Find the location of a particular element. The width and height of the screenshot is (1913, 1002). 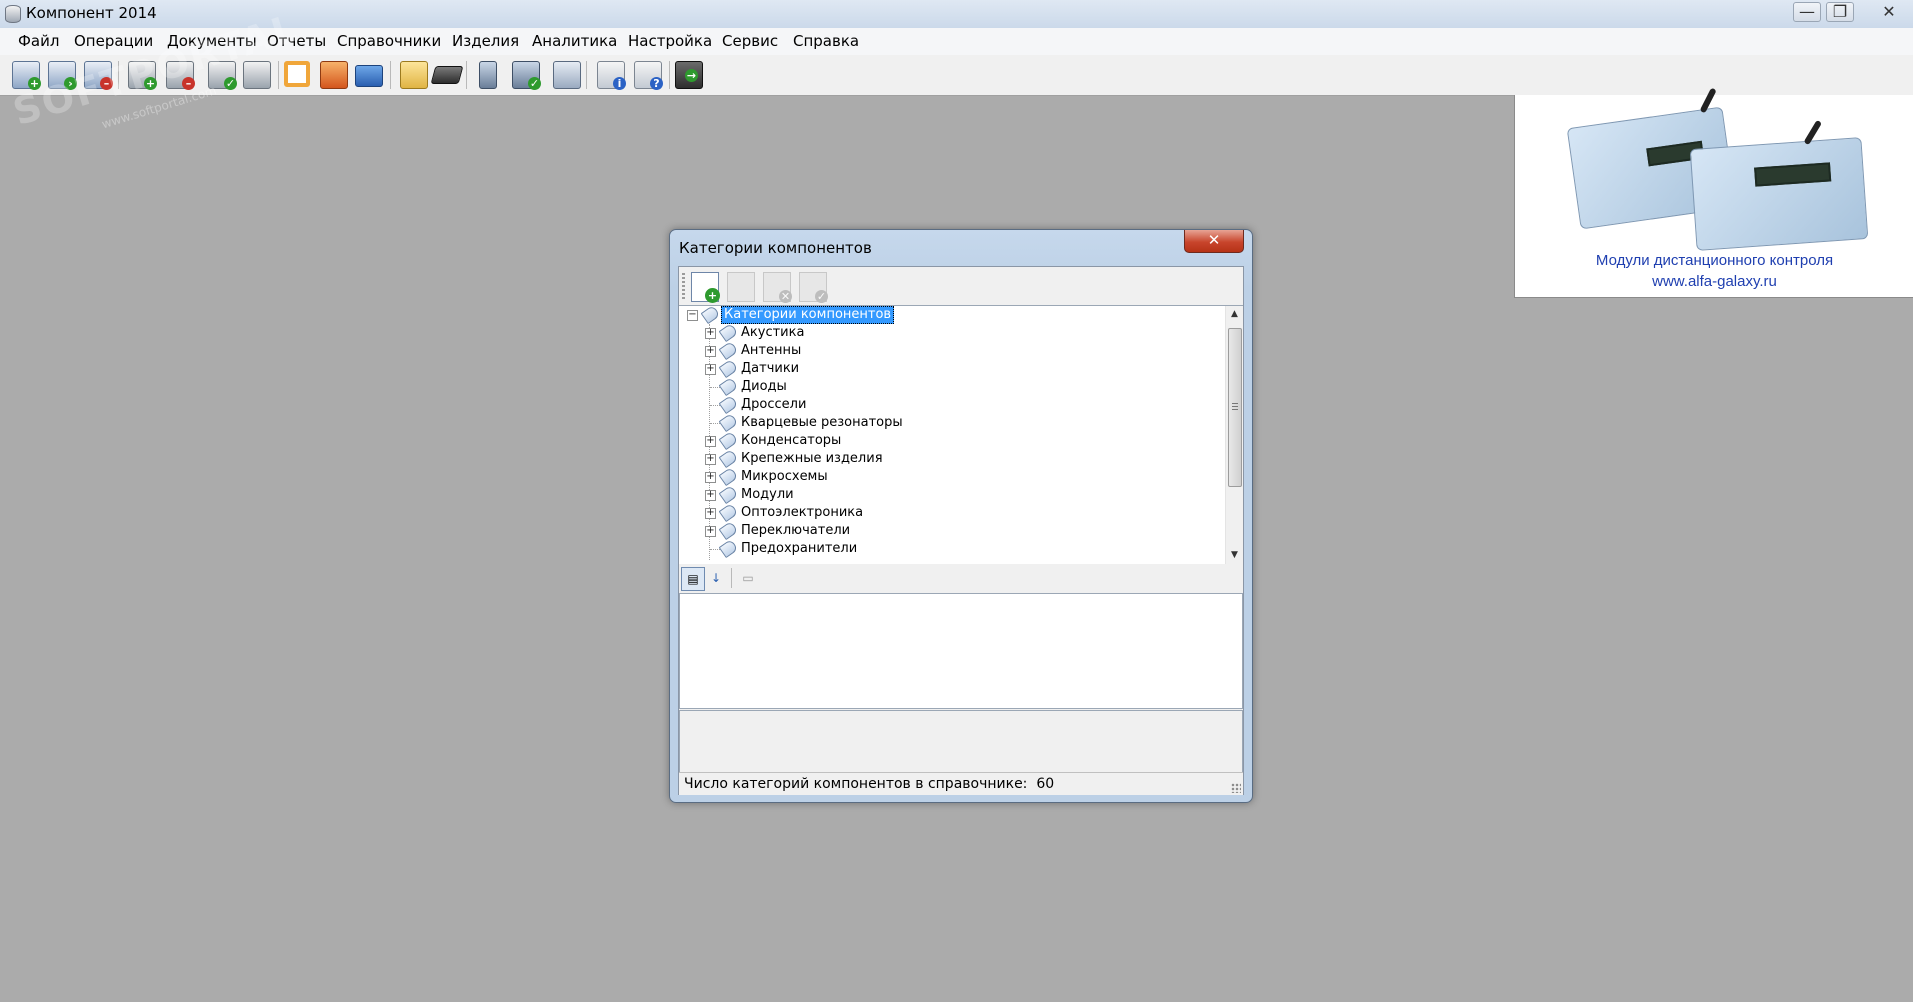

menu-analytics: Аналитика is located at coordinates (574, 41).